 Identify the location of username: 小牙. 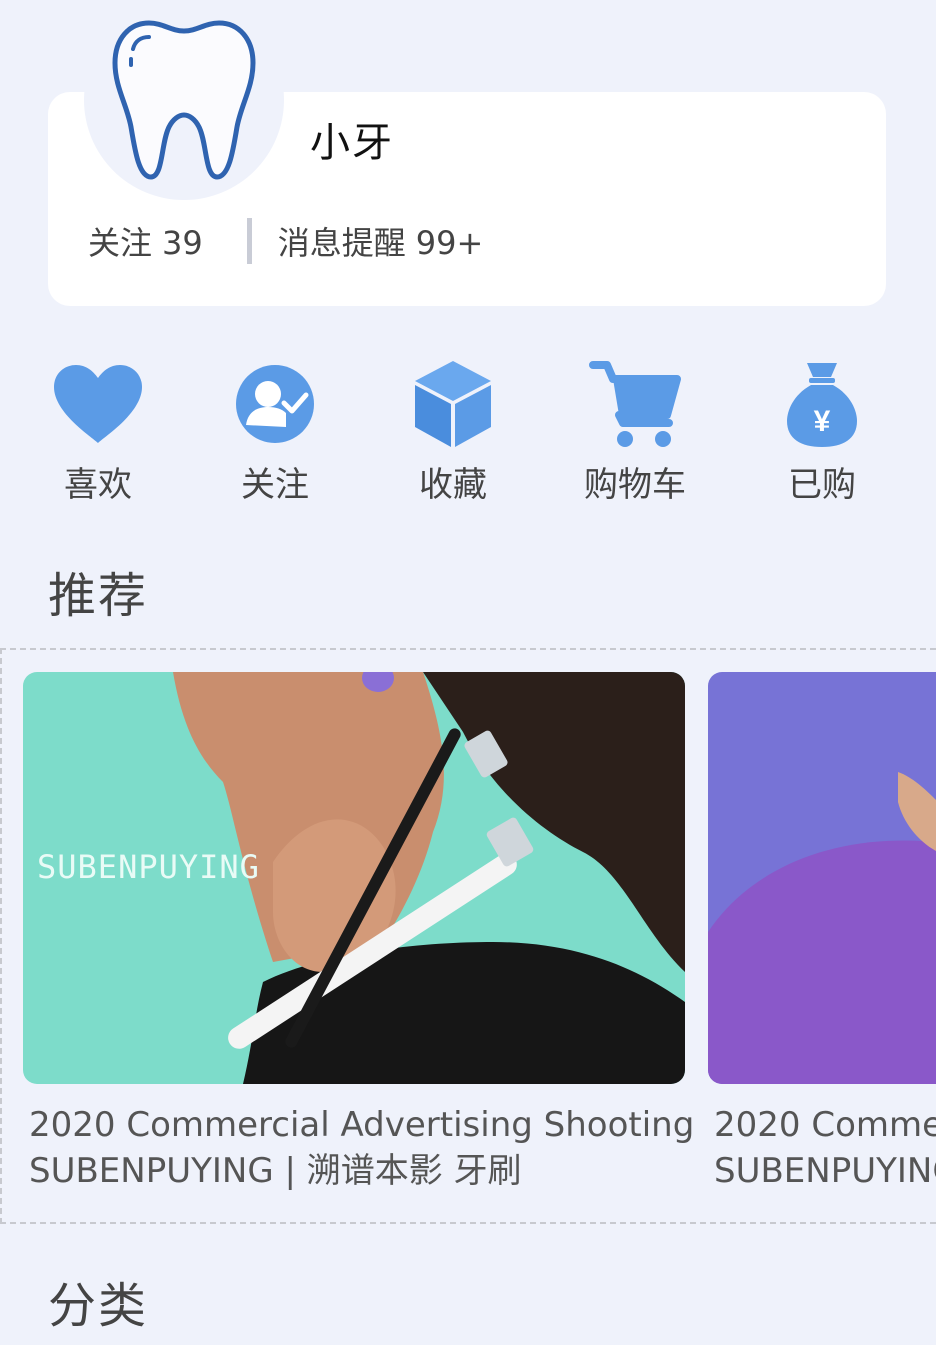
(352, 143).